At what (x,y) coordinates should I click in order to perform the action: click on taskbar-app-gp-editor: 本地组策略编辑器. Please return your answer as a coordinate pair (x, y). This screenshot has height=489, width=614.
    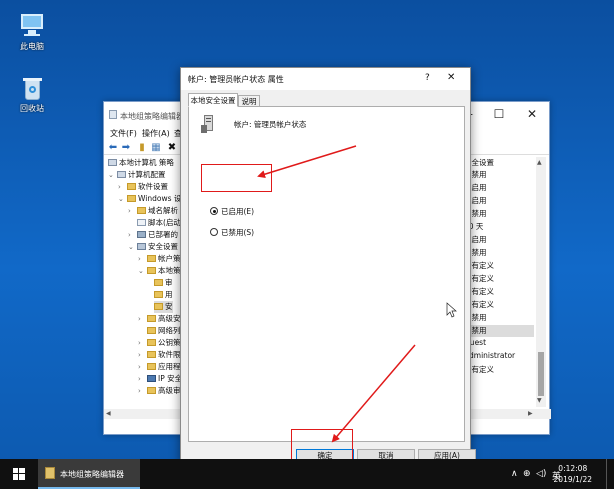
    Looking at the image, I should click on (89, 474).